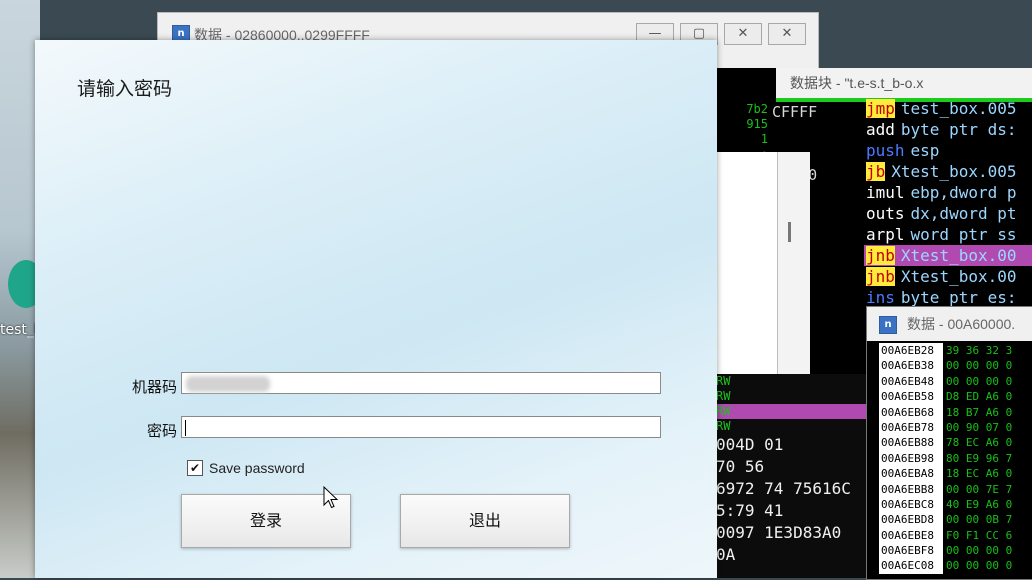 This screenshot has height=580, width=1032. What do you see at coordinates (904, 83) in the screenshot?
I see `cpu-window-title: 数据块 - "t.e-s.t_b-o.x` at bounding box center [904, 83].